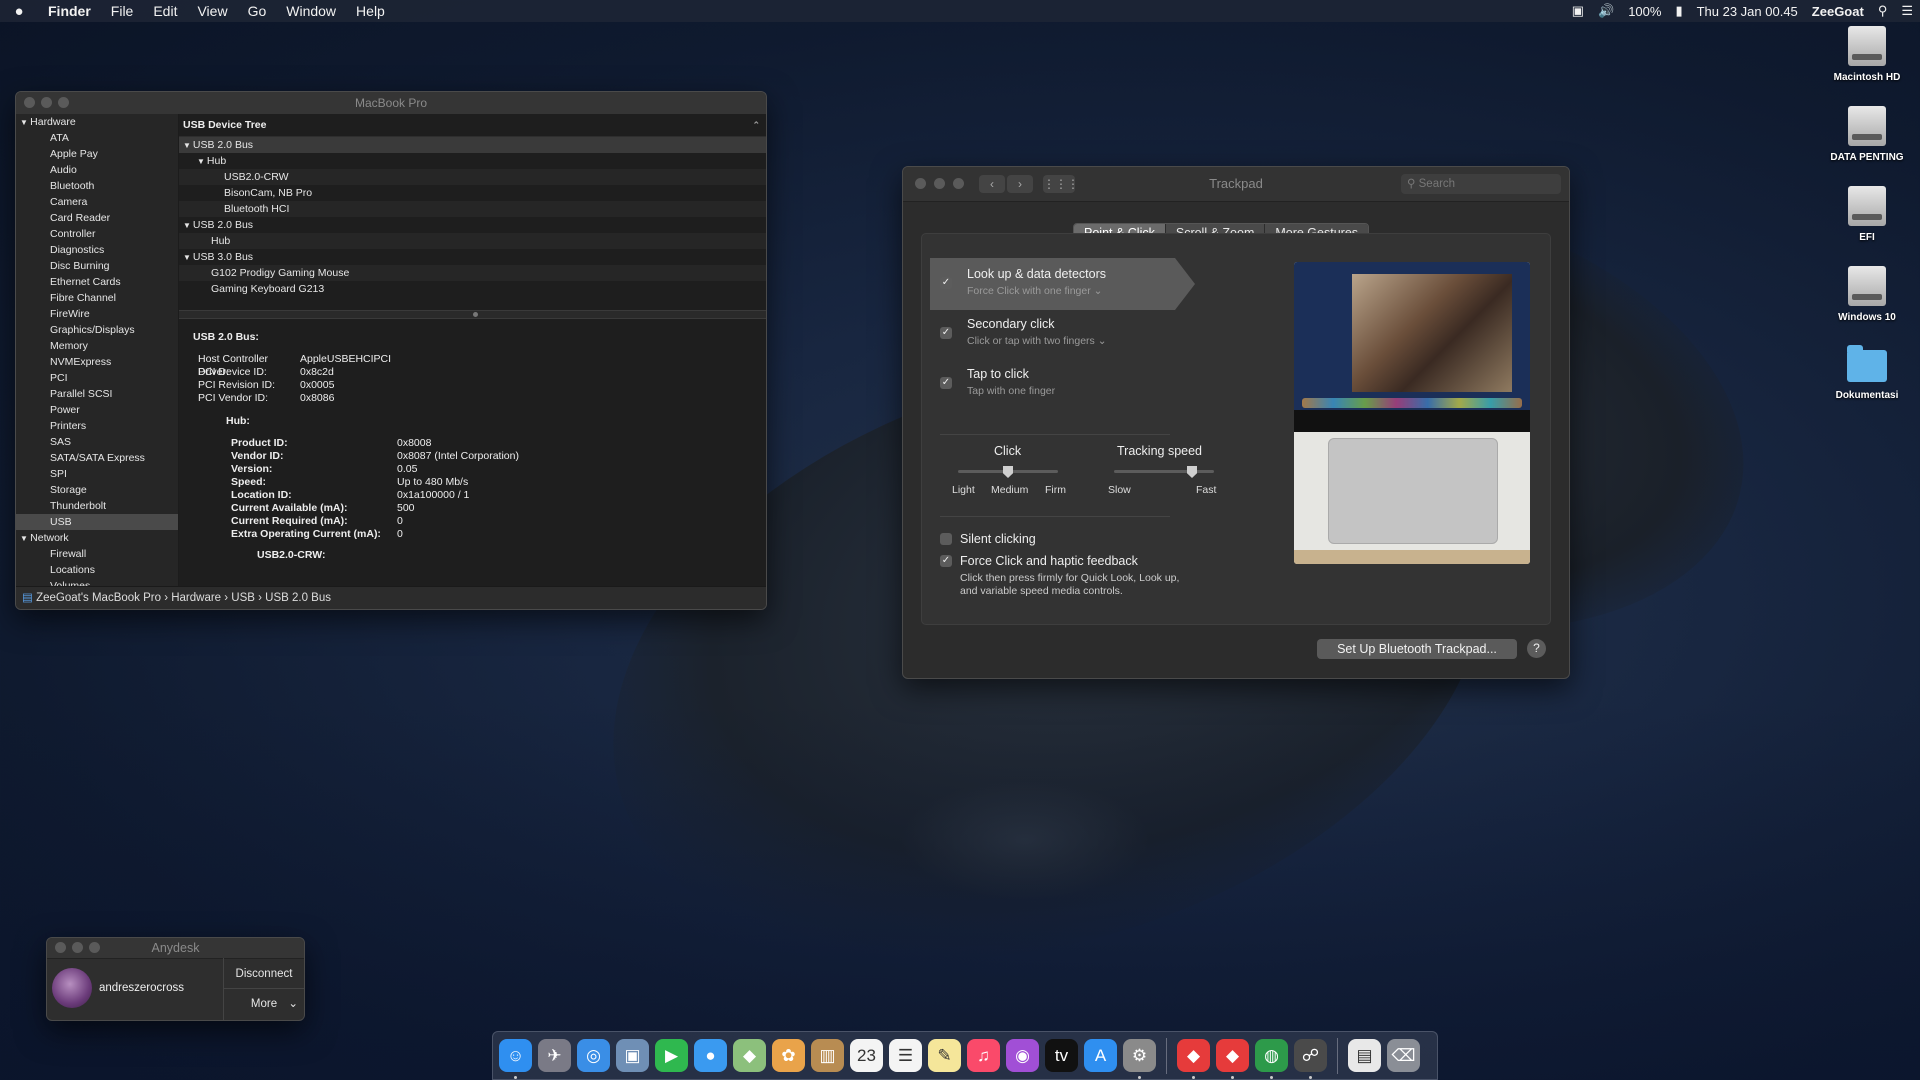  Describe the element at coordinates (122, 11) in the screenshot. I see `menu-file: File` at that location.